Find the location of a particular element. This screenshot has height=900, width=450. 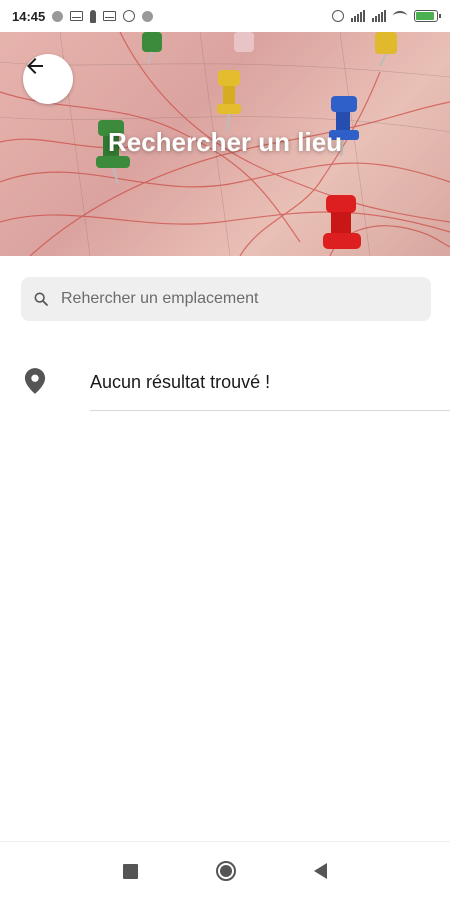

system-nav-bar is located at coordinates (225, 870).